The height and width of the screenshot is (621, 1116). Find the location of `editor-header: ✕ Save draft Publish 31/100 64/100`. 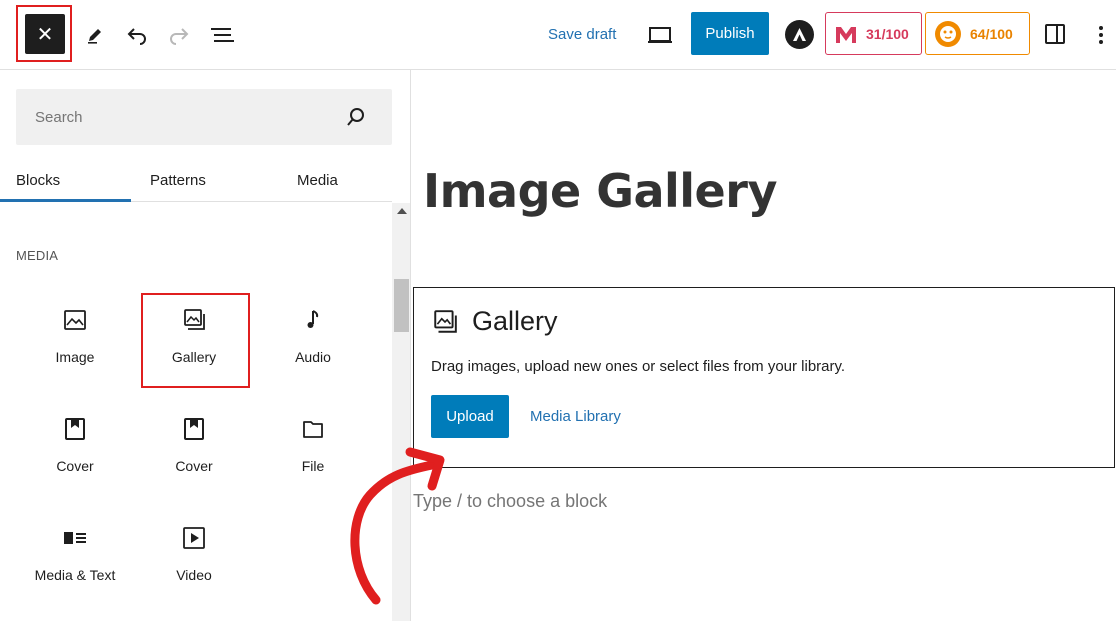

editor-header: ✕ Save draft Publish 31/100 64/100 is located at coordinates (558, 35).